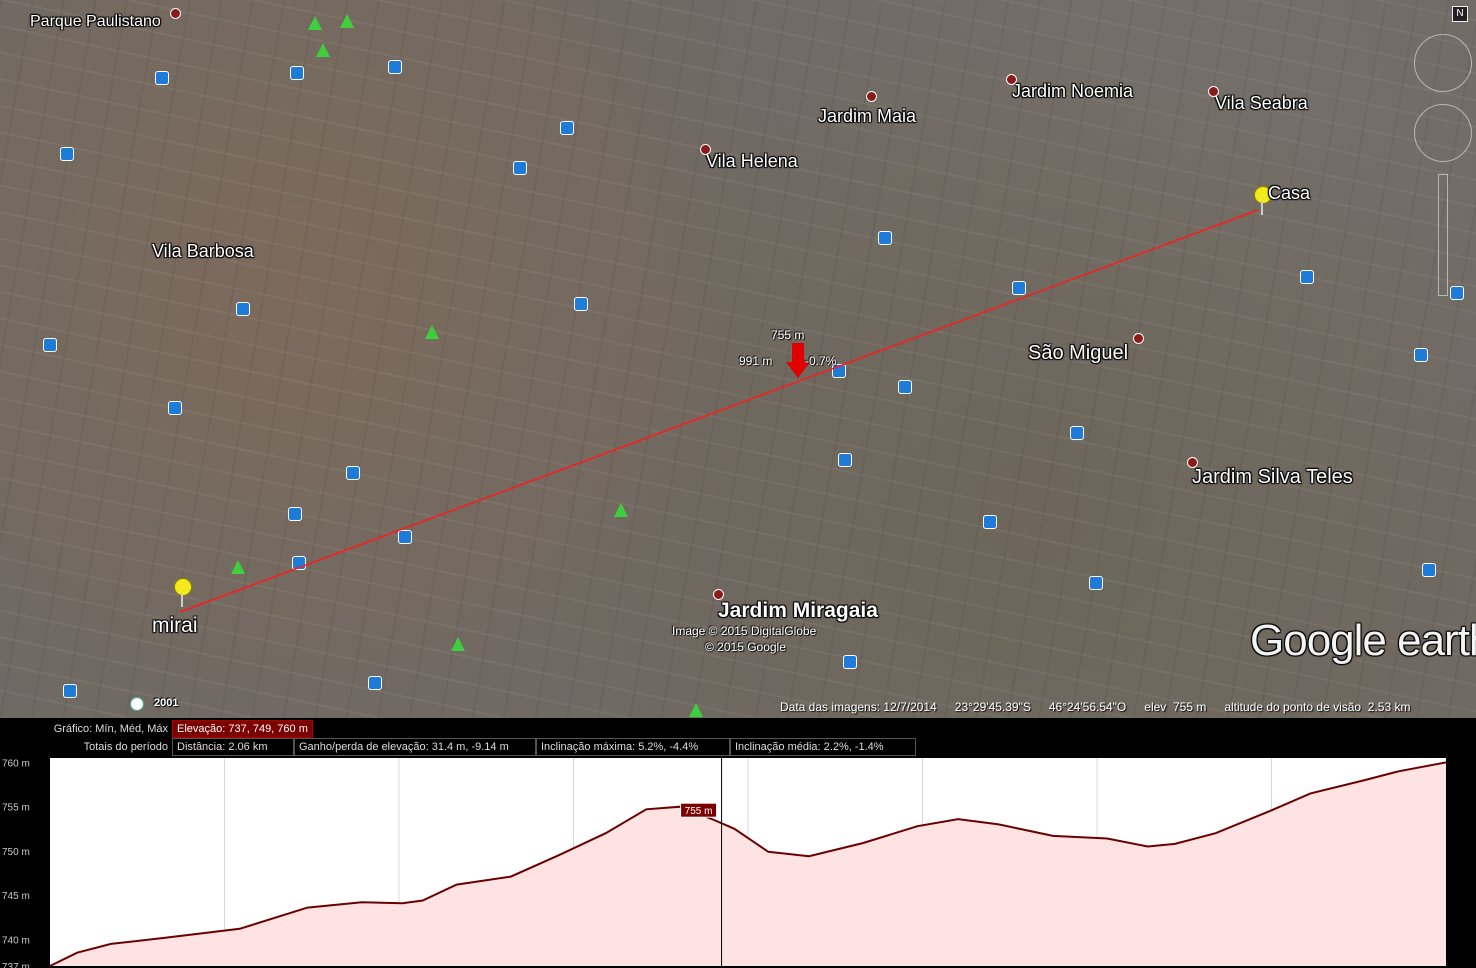  I want to click on eye-altitude-label: altitude do ponto de visão, so click(1293, 707).